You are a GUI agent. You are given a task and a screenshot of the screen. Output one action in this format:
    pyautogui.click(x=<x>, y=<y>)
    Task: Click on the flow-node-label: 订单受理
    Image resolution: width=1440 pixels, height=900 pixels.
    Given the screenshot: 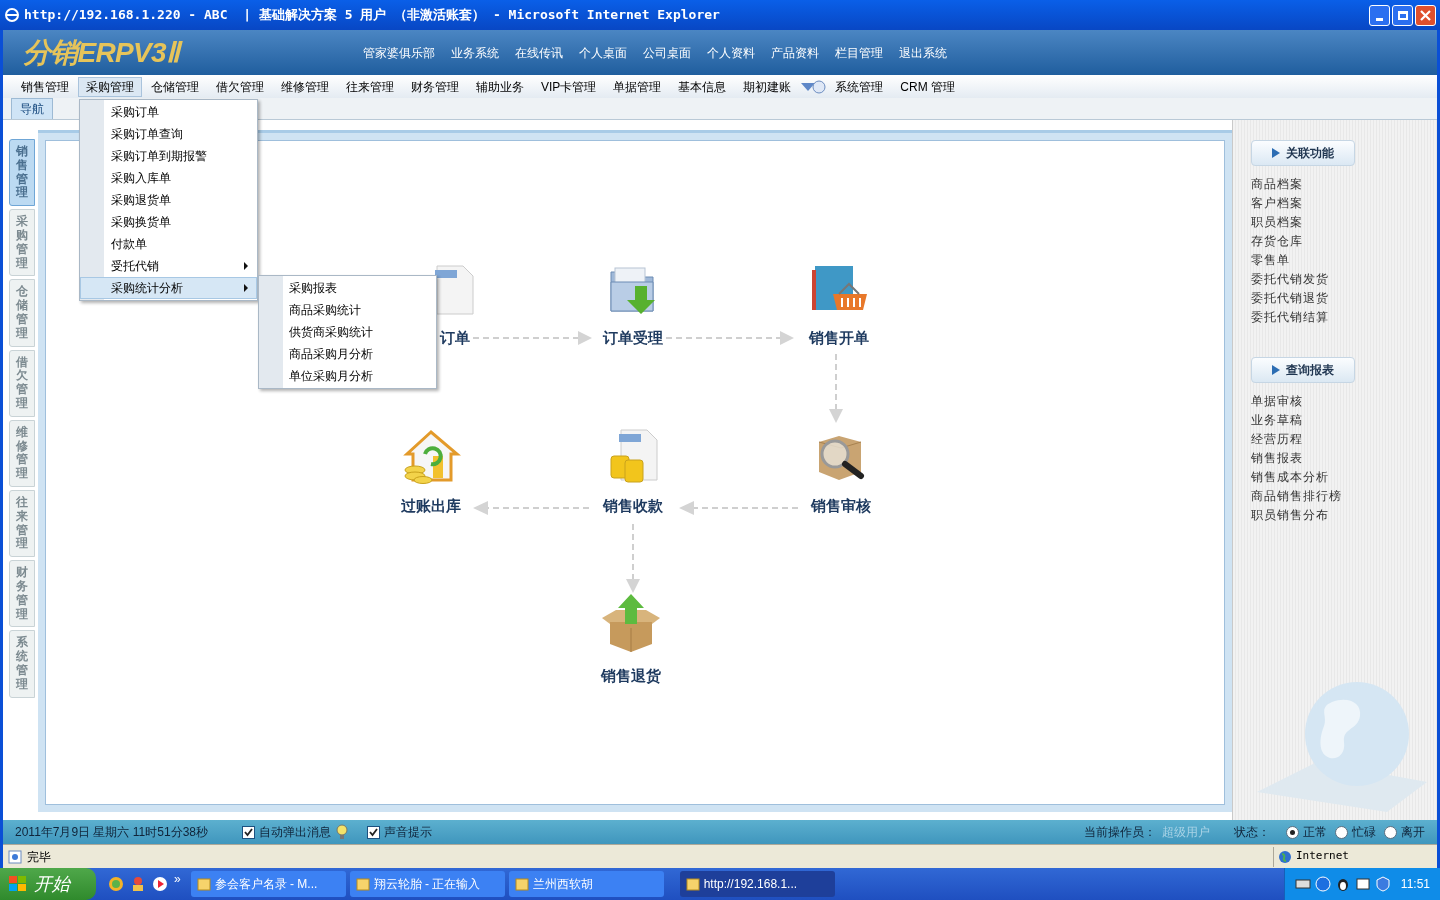 What is the action you would take?
    pyautogui.click(x=633, y=338)
    